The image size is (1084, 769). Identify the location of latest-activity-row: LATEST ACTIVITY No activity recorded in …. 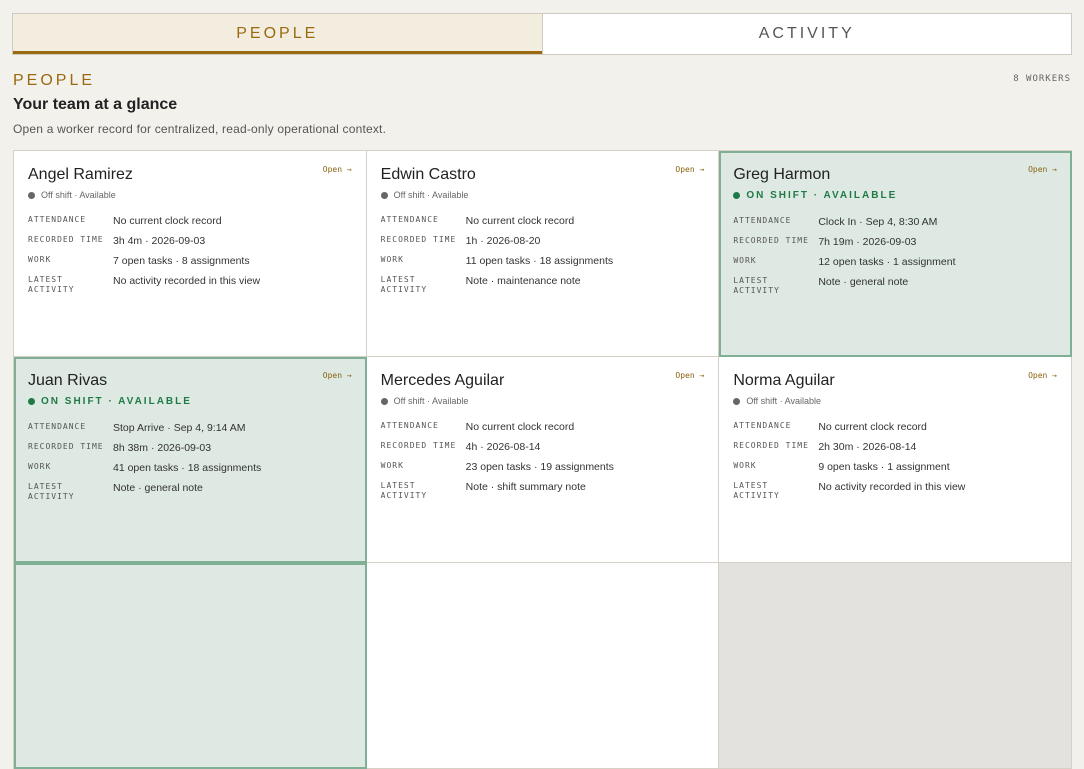
(895, 492).